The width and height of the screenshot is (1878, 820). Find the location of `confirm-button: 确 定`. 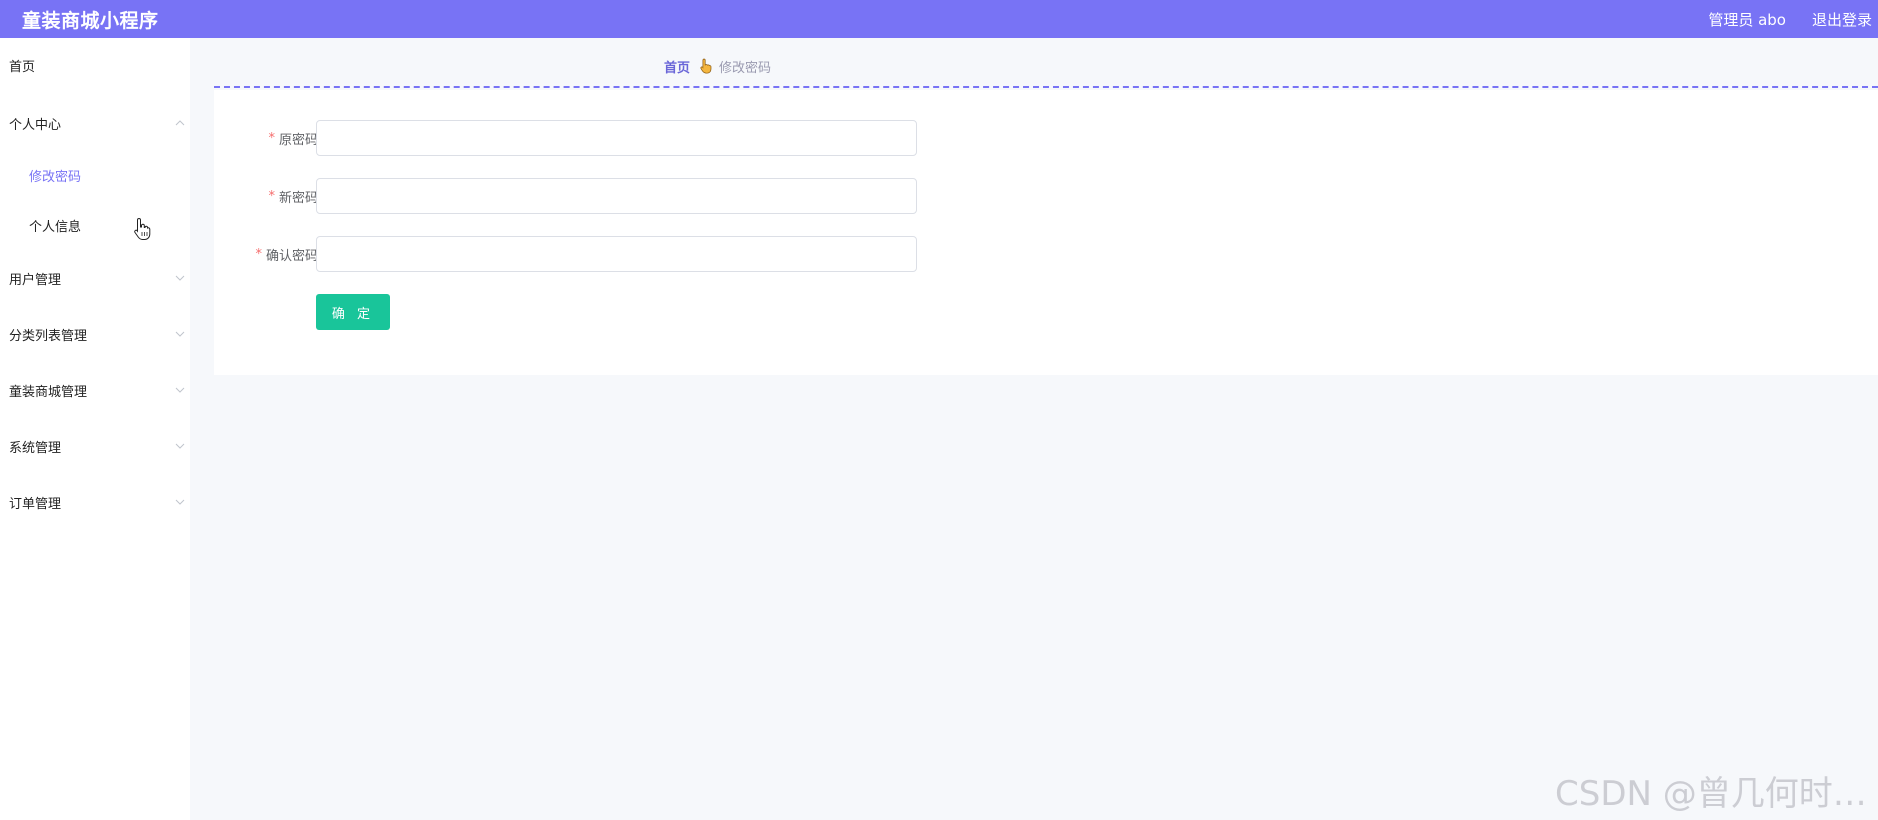

confirm-button: 确 定 is located at coordinates (353, 312).